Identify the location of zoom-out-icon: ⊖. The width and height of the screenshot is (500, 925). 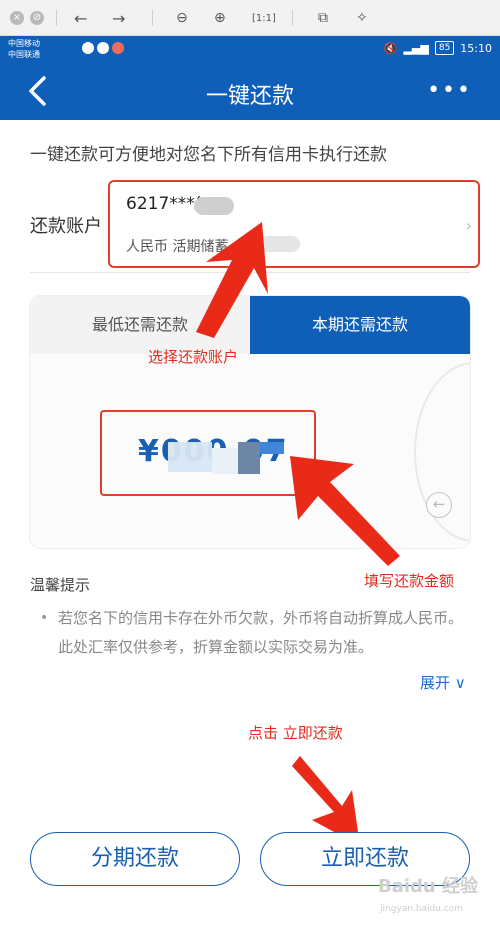
(182, 18).